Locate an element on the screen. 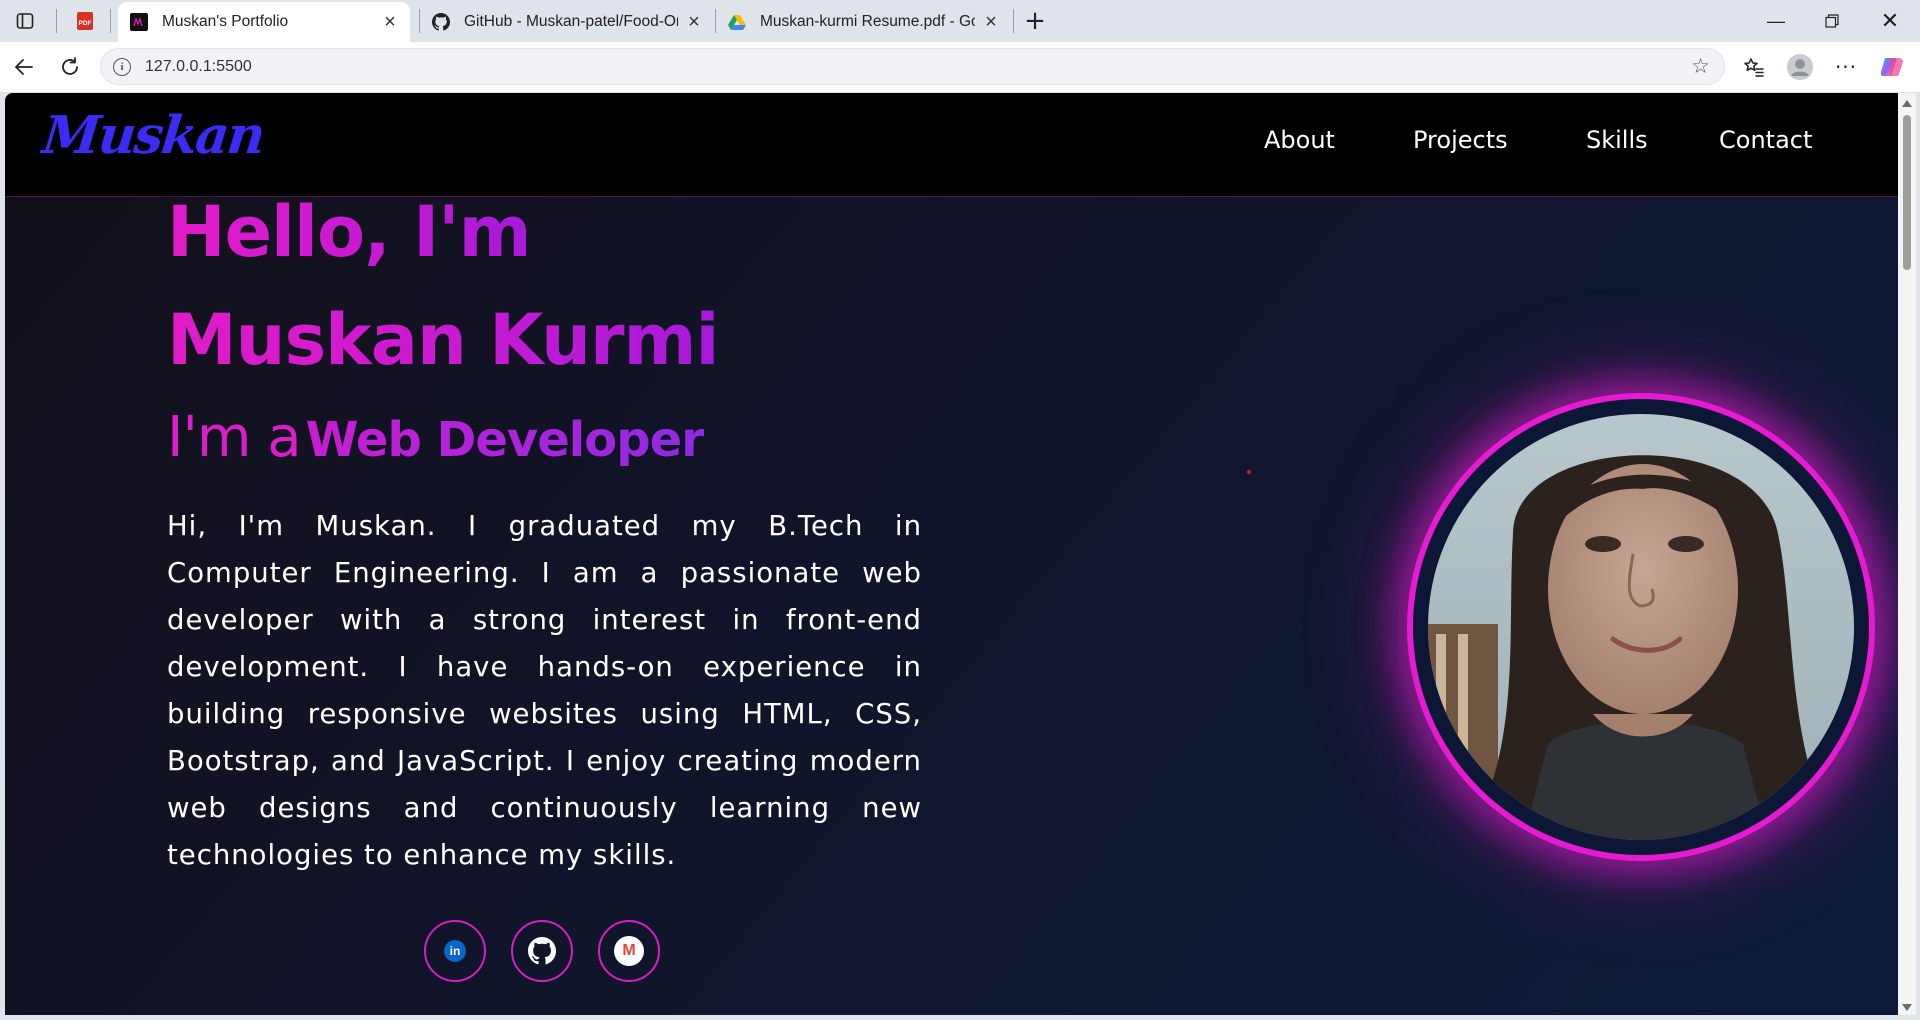 This screenshot has height=1020, width=1920. hero-subtitle-prefix: I'm a is located at coordinates (234, 437).